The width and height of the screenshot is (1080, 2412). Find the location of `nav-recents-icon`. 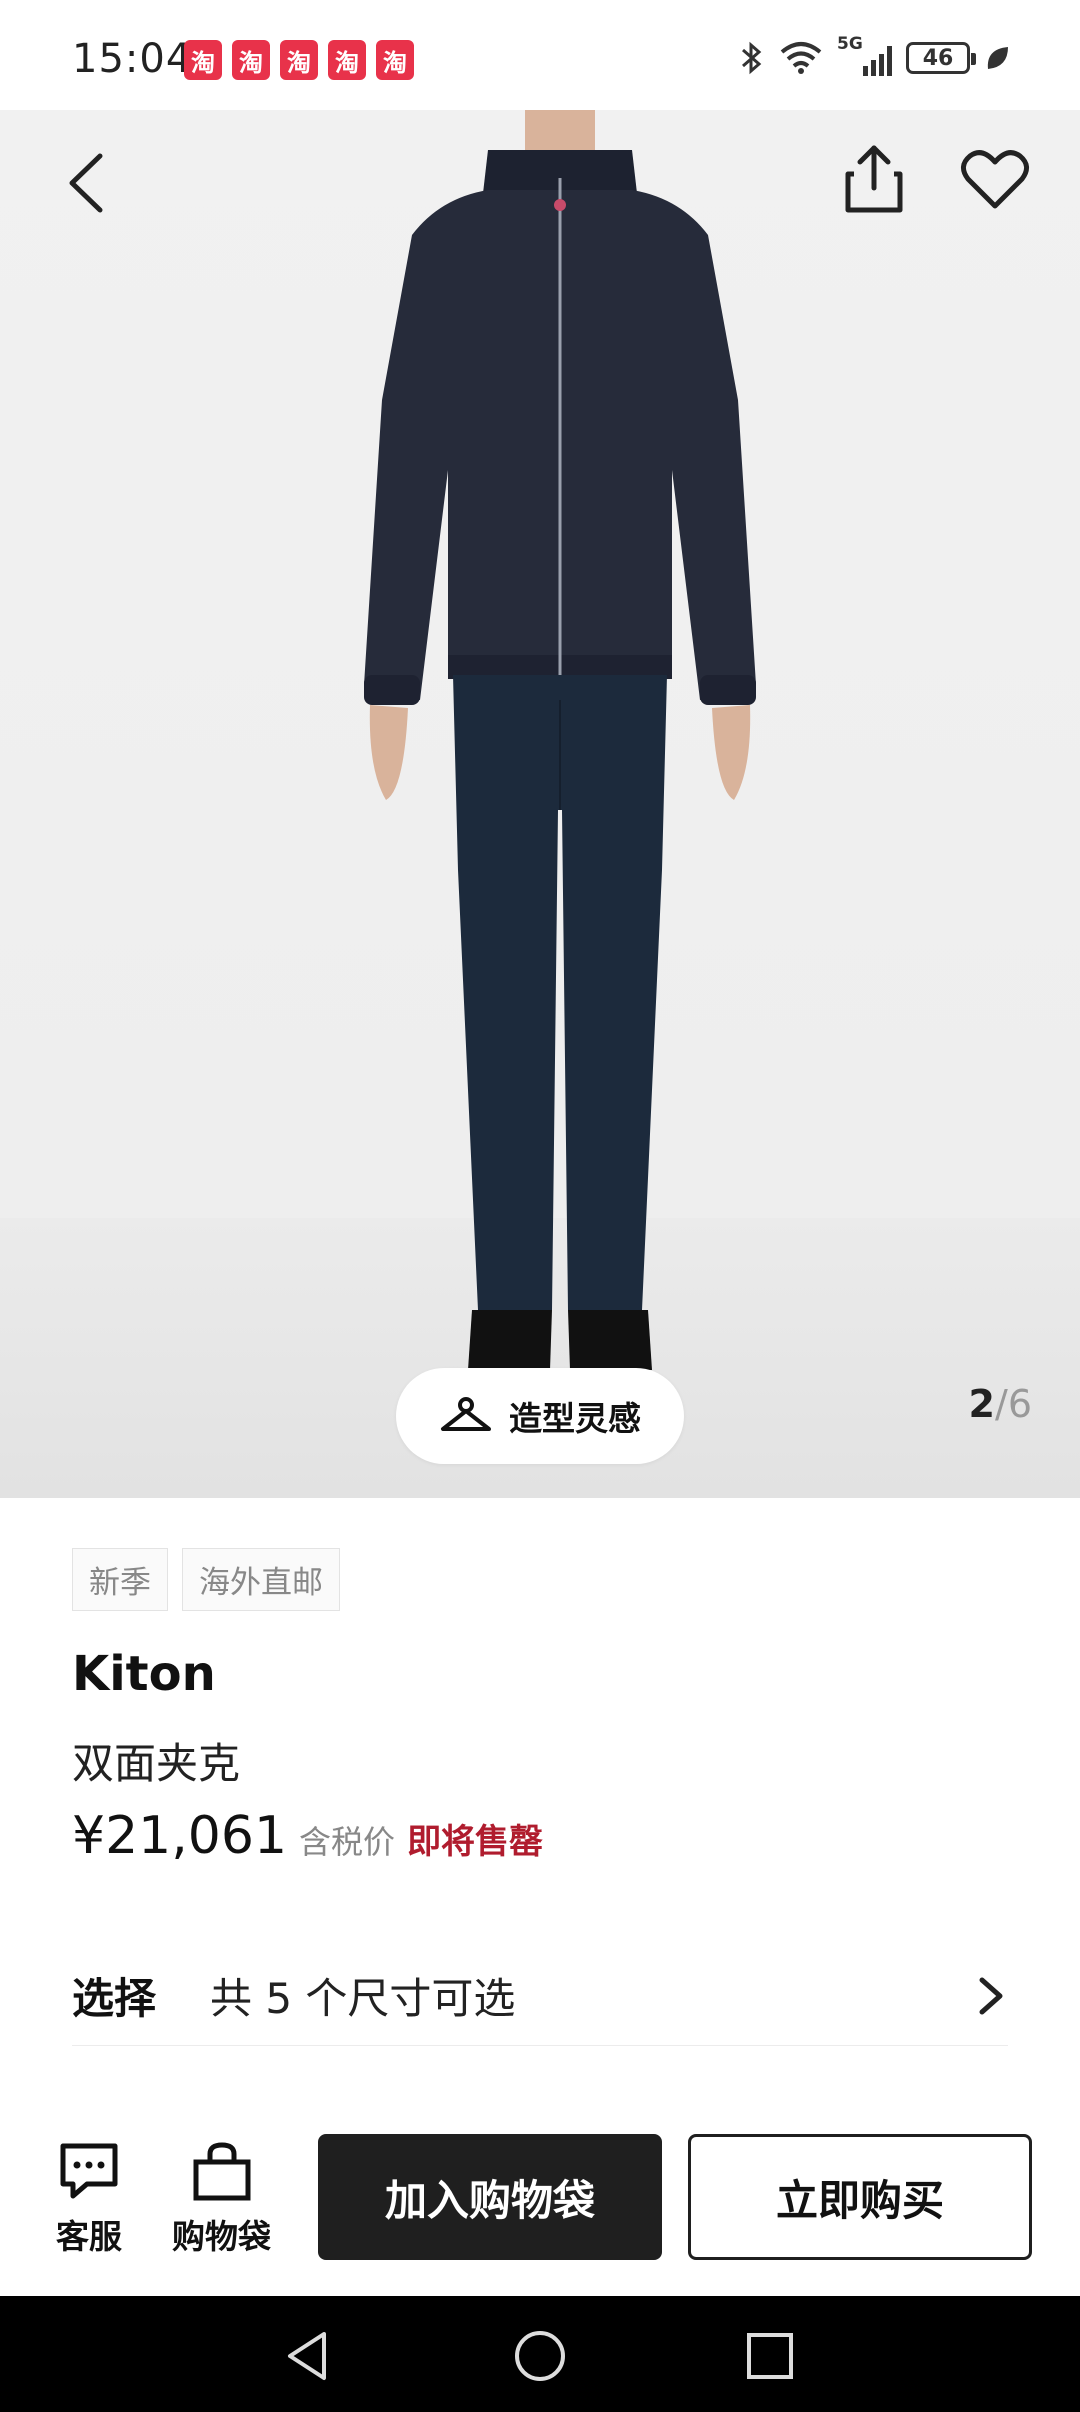

nav-recents-icon is located at coordinates (770, 2356).